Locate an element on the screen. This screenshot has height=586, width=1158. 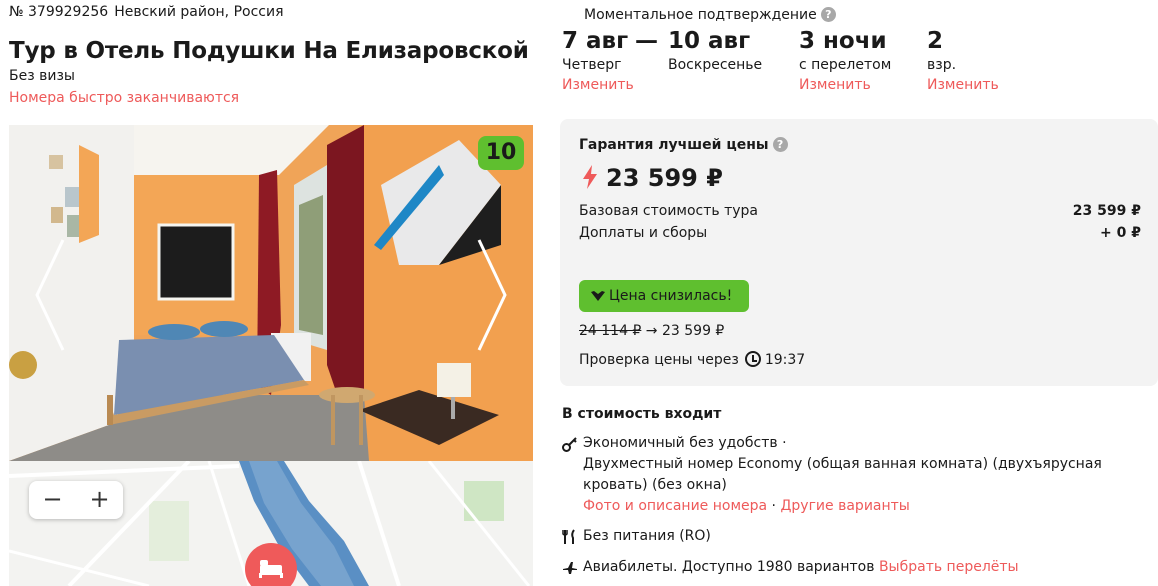
nights-block: 3 ночи с перелетом Изменить is located at coordinates (845, 60).